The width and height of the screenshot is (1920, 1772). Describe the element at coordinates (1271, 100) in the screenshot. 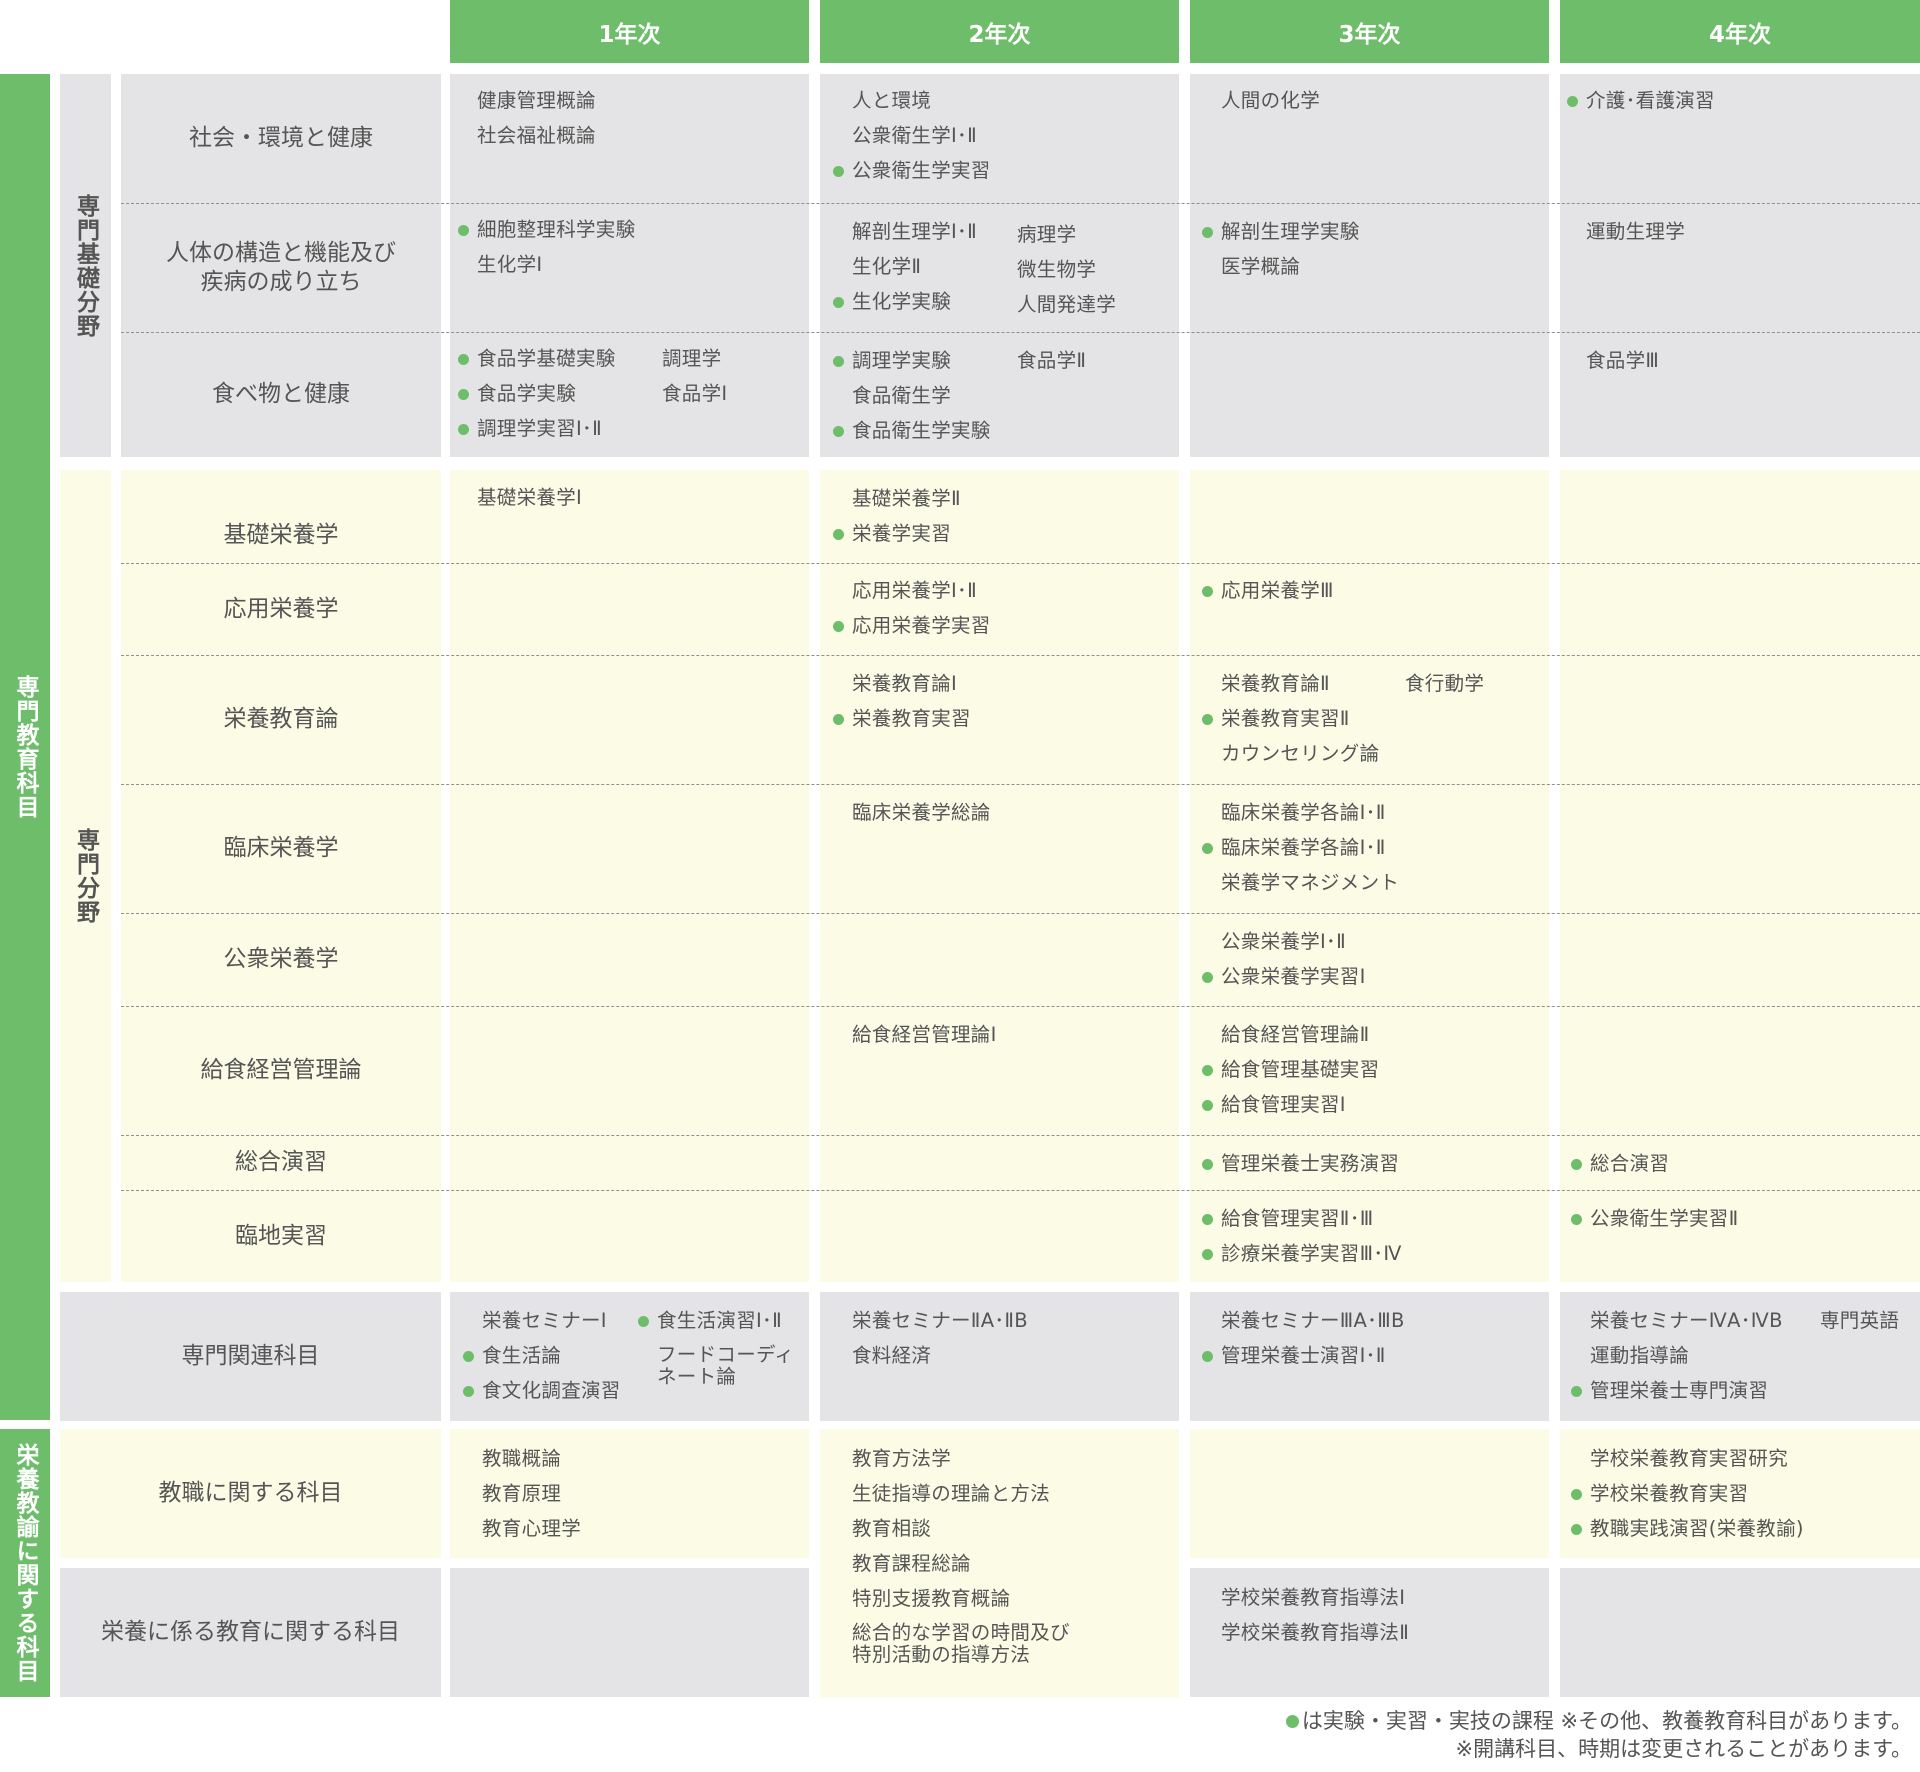

I see `course-item: 人間の化学` at that location.